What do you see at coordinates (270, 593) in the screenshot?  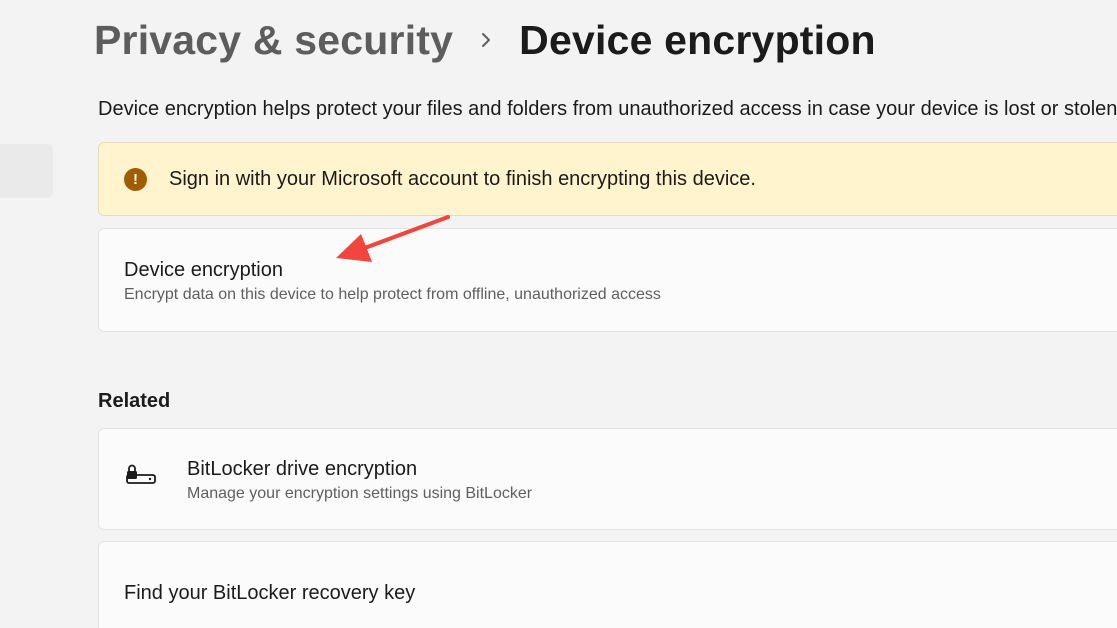 I see `recovery-key-title: Find your BitLocker recovery key` at bounding box center [270, 593].